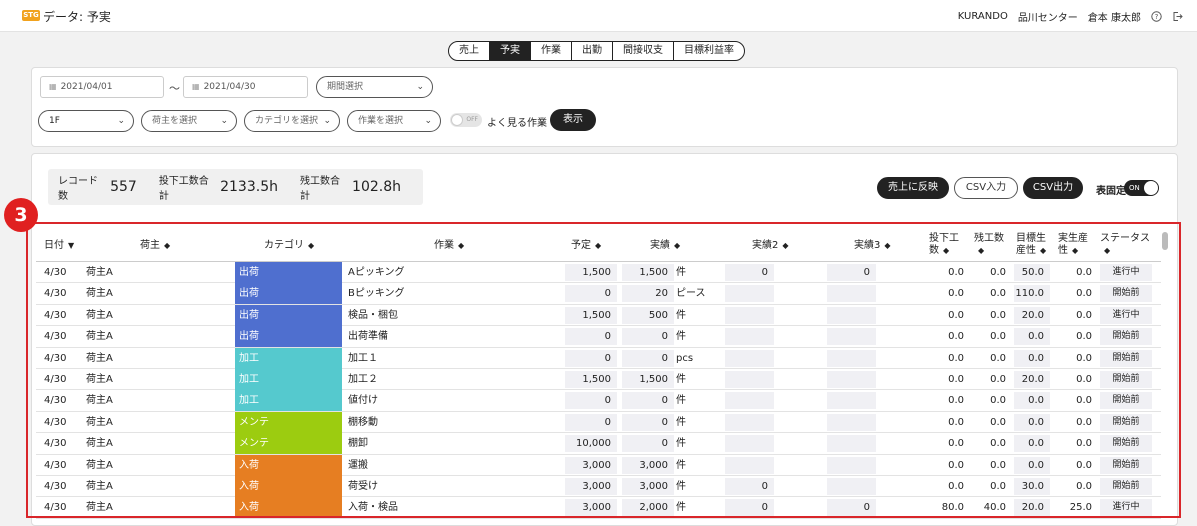 Image resolution: width=1197 pixels, height=526 pixels. What do you see at coordinates (648, 315) in the screenshot?
I see `cell-actual: 500` at bounding box center [648, 315].